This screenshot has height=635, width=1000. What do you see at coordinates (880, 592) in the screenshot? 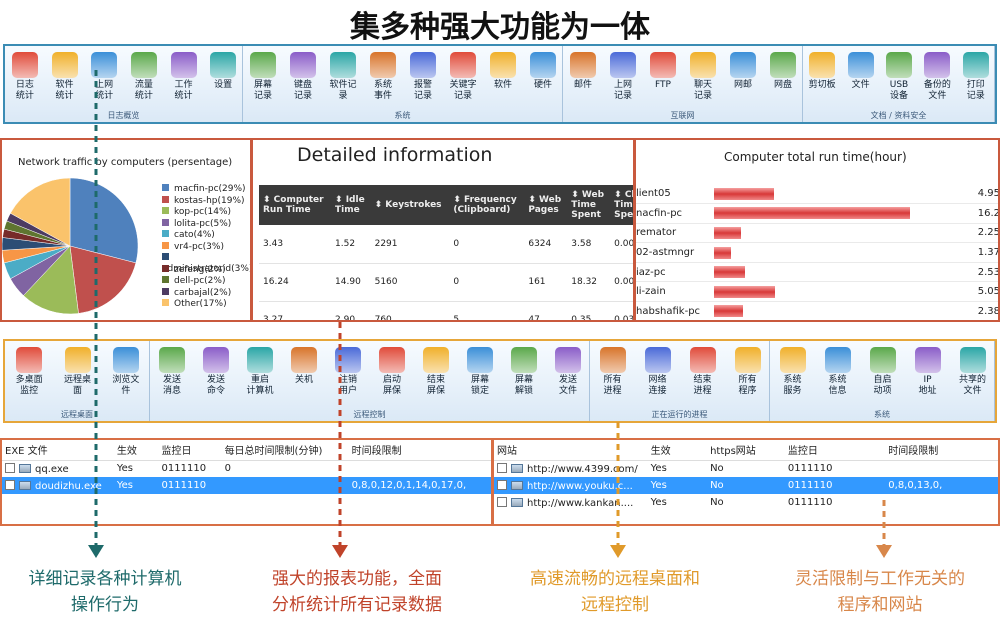
I see `feature-caption: 灵活限制与工作无关的 程序和网站` at bounding box center [880, 592].